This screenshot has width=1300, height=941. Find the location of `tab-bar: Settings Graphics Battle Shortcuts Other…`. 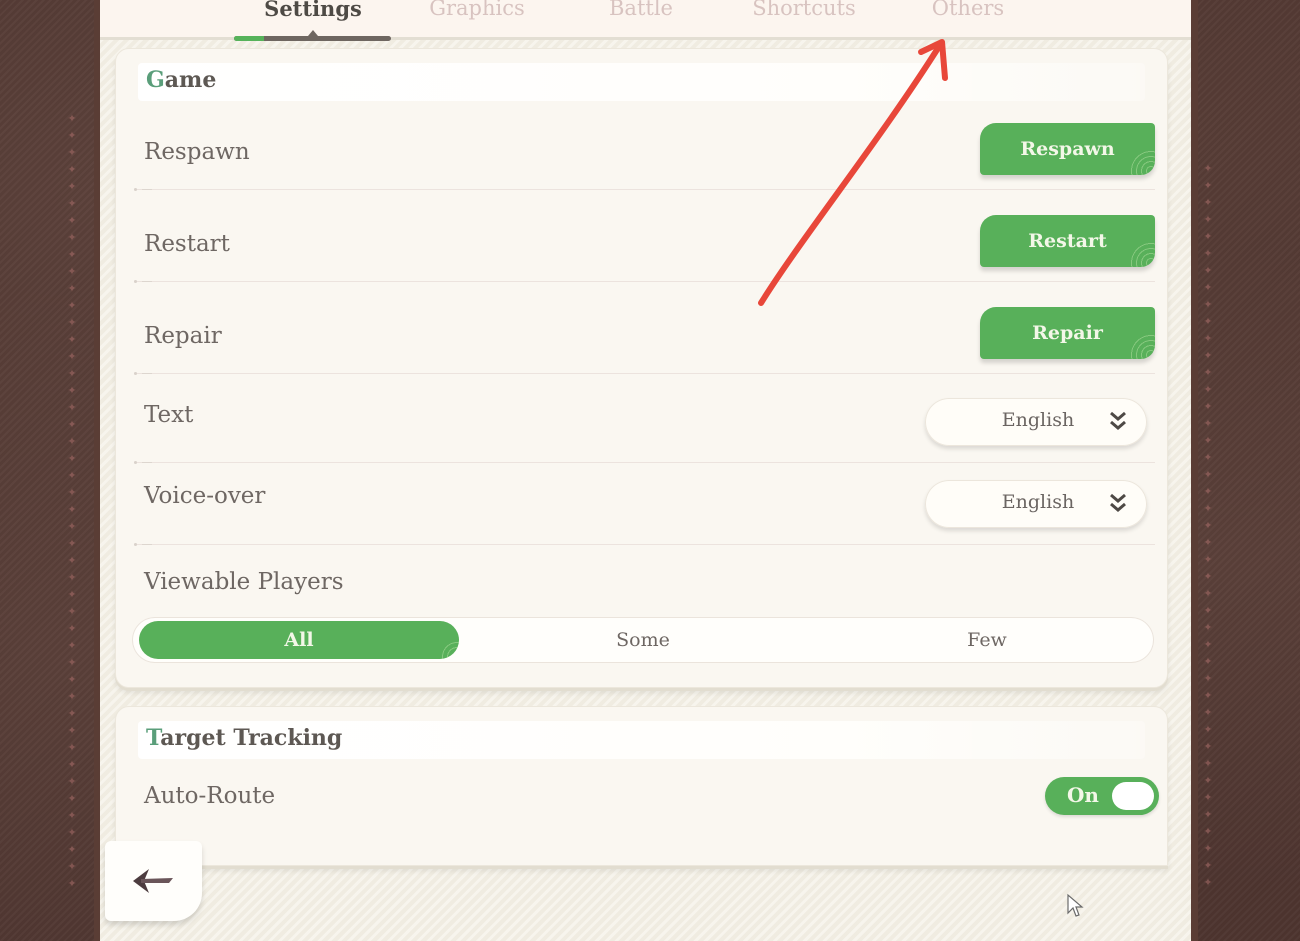

tab-bar: Settings Graphics Battle Shortcuts Other… is located at coordinates (645, 20).